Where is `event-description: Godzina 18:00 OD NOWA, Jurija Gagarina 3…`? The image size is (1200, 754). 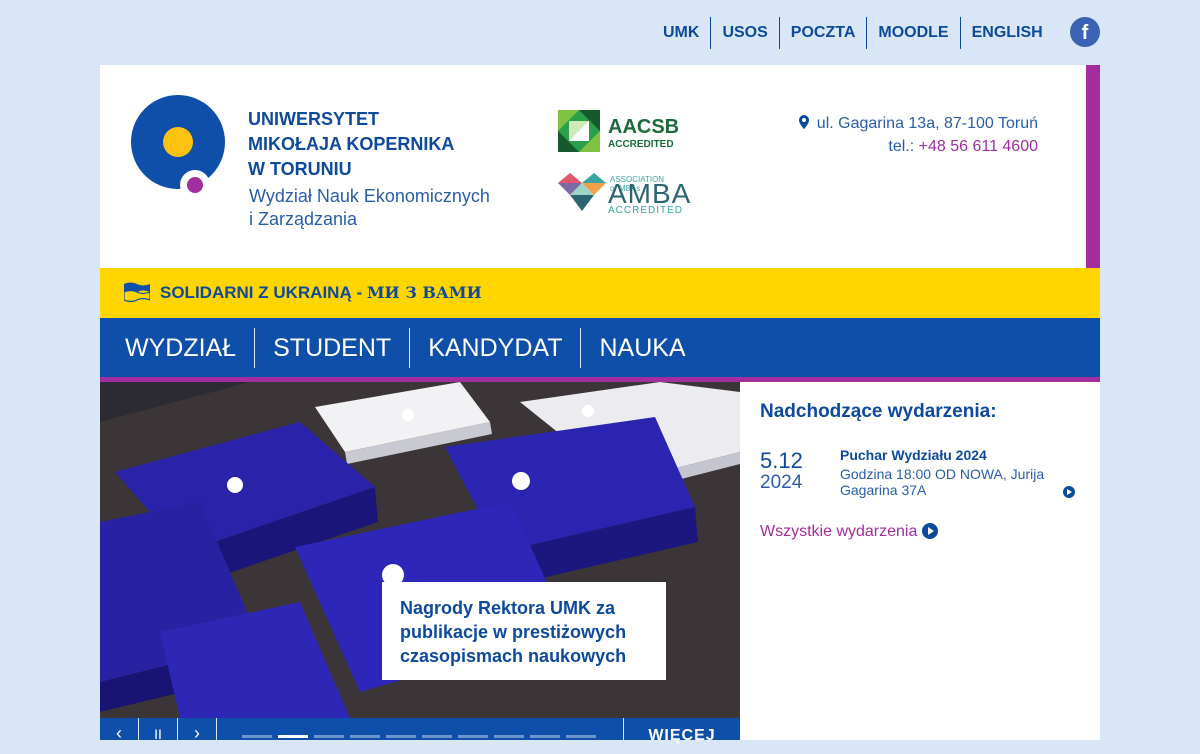
event-description: Godzina 18:00 OD NOWA, Jurija Gagarina 3… is located at coordinates (942, 482).